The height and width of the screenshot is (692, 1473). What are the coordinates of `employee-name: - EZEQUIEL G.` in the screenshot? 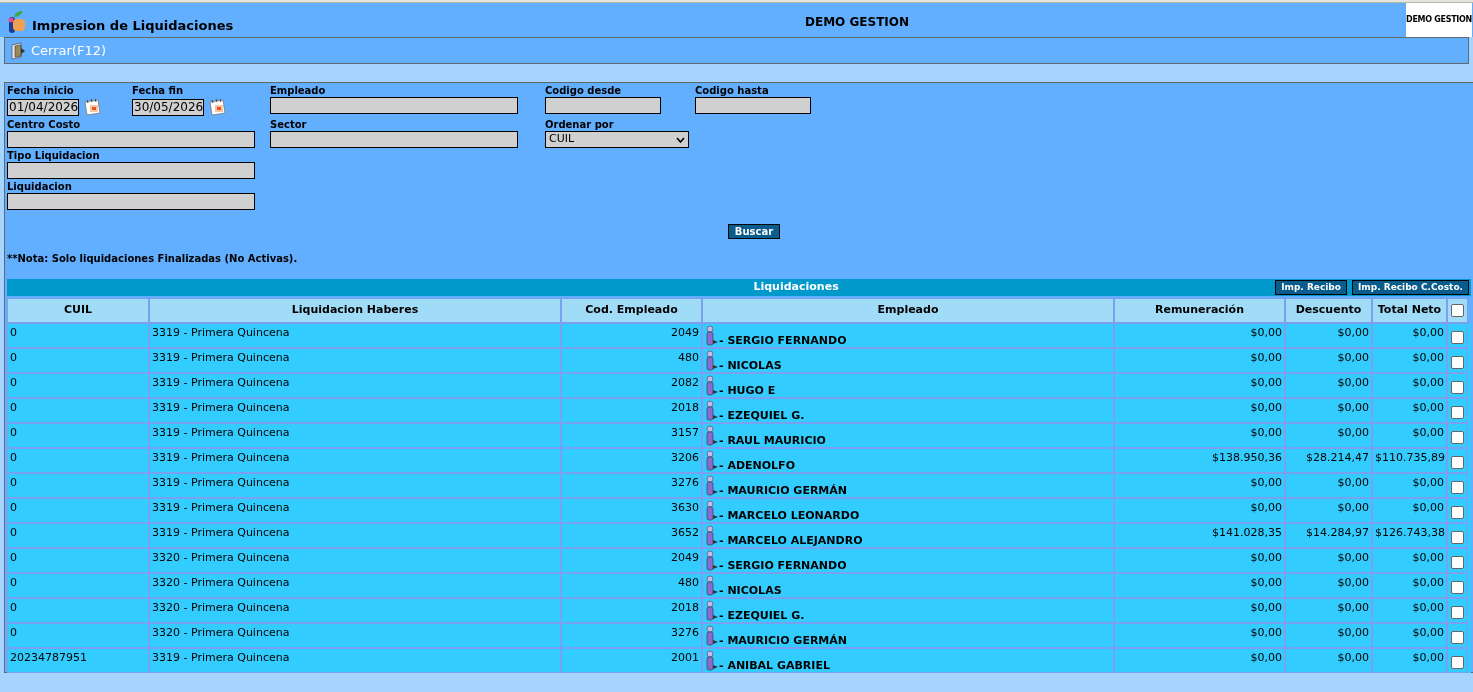 It's located at (762, 616).